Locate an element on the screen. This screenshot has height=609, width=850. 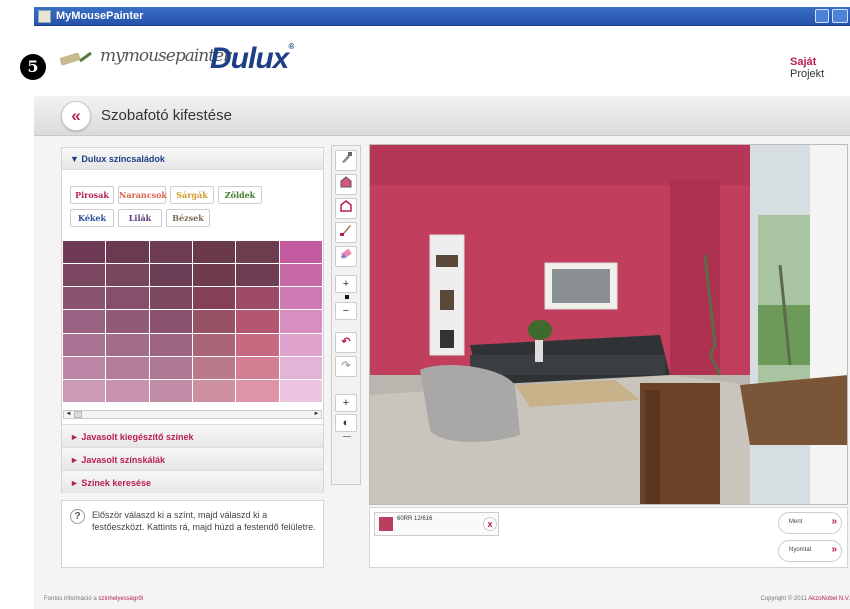
akzonobel-link: AkzoNobel N.V. is located at coordinates (829, 599).